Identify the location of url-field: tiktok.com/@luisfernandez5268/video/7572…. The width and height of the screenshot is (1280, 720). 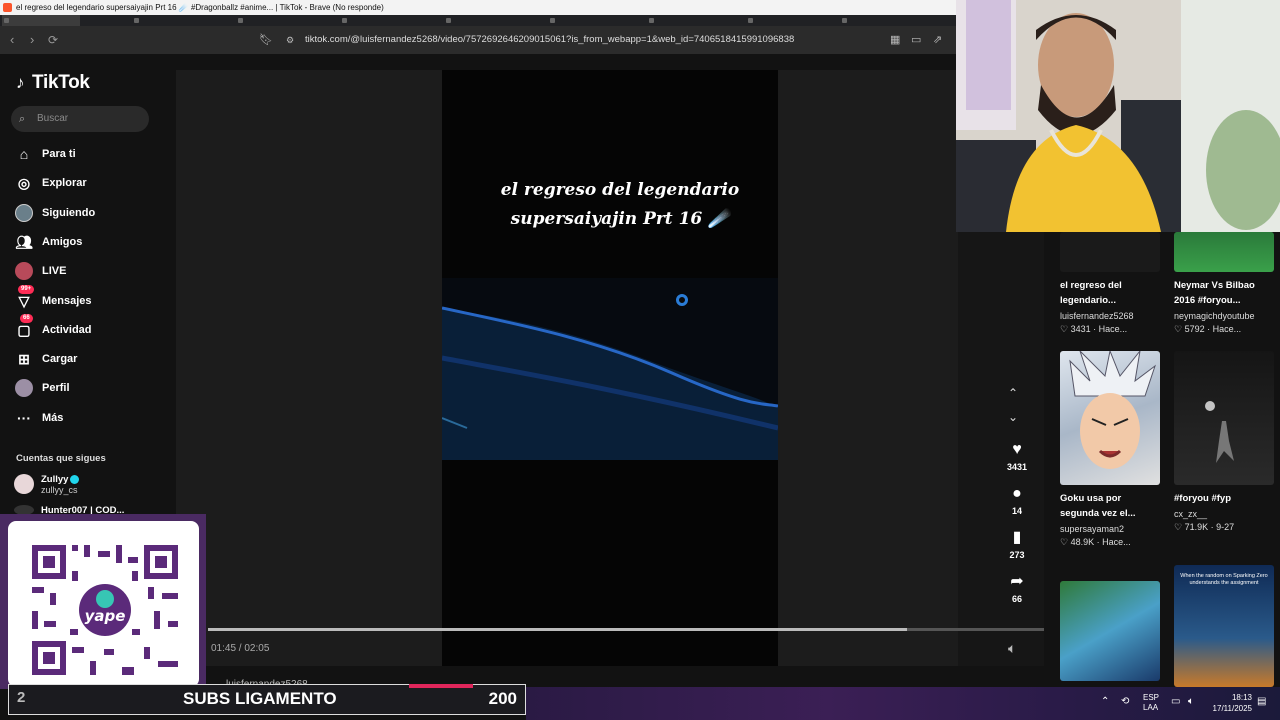
(549, 39).